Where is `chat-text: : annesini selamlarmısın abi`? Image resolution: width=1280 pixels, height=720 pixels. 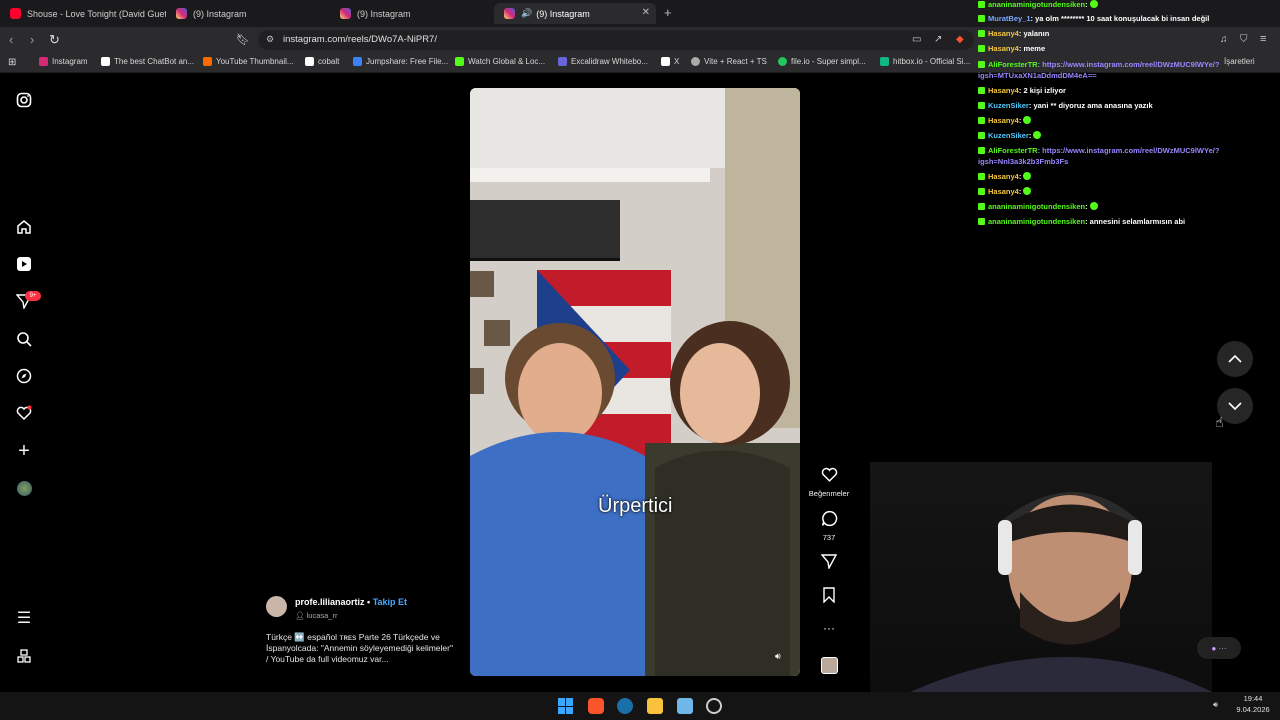 chat-text: : annesini selamlarmısın abi is located at coordinates (1135, 221).